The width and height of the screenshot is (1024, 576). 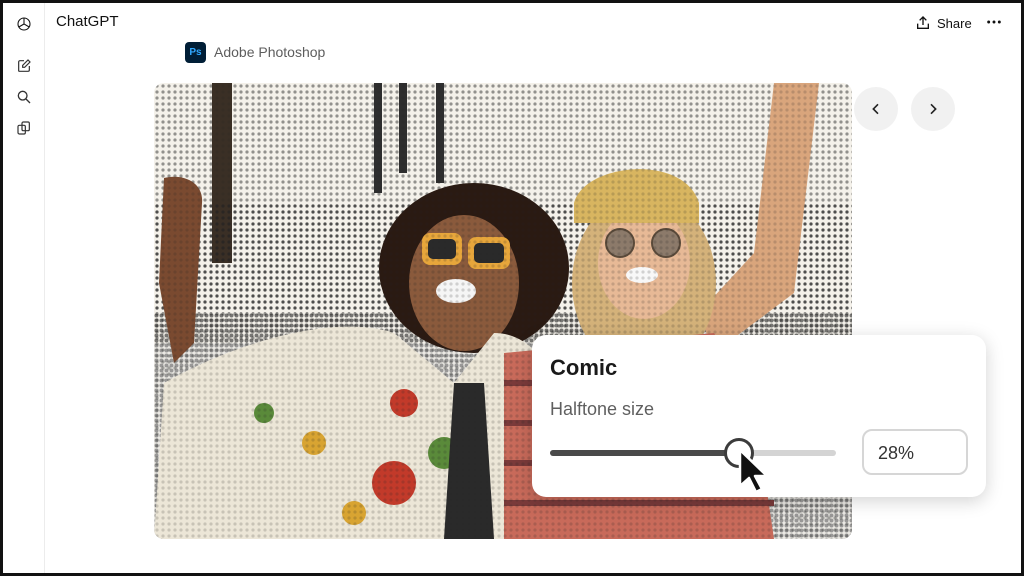 What do you see at coordinates (954, 23) in the screenshot?
I see `share-label: Share` at bounding box center [954, 23].